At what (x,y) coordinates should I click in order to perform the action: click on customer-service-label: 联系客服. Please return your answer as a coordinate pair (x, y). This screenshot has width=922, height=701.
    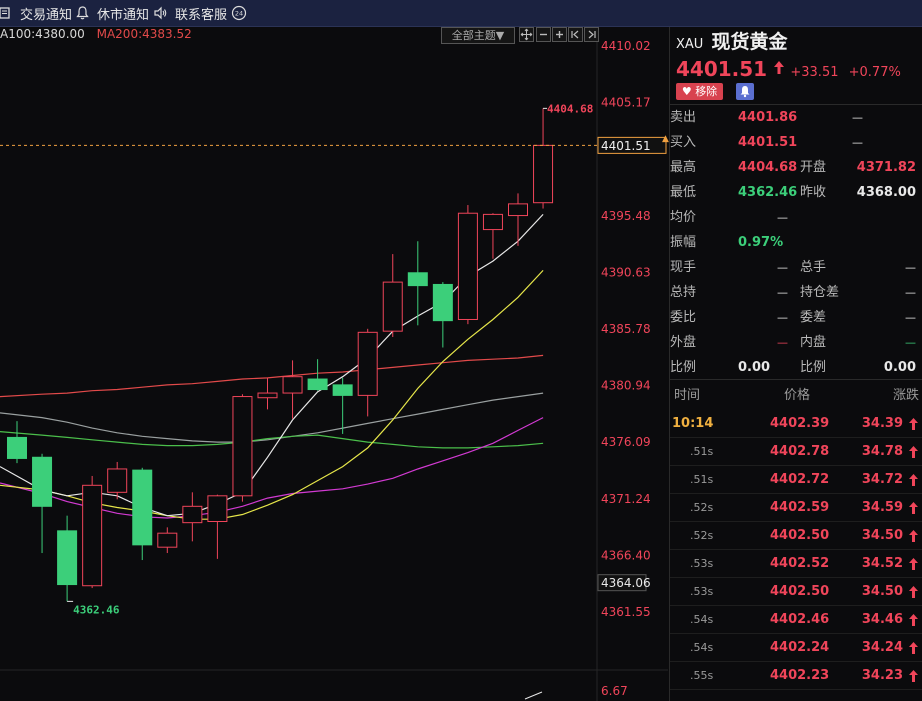
    Looking at the image, I should click on (201, 15).